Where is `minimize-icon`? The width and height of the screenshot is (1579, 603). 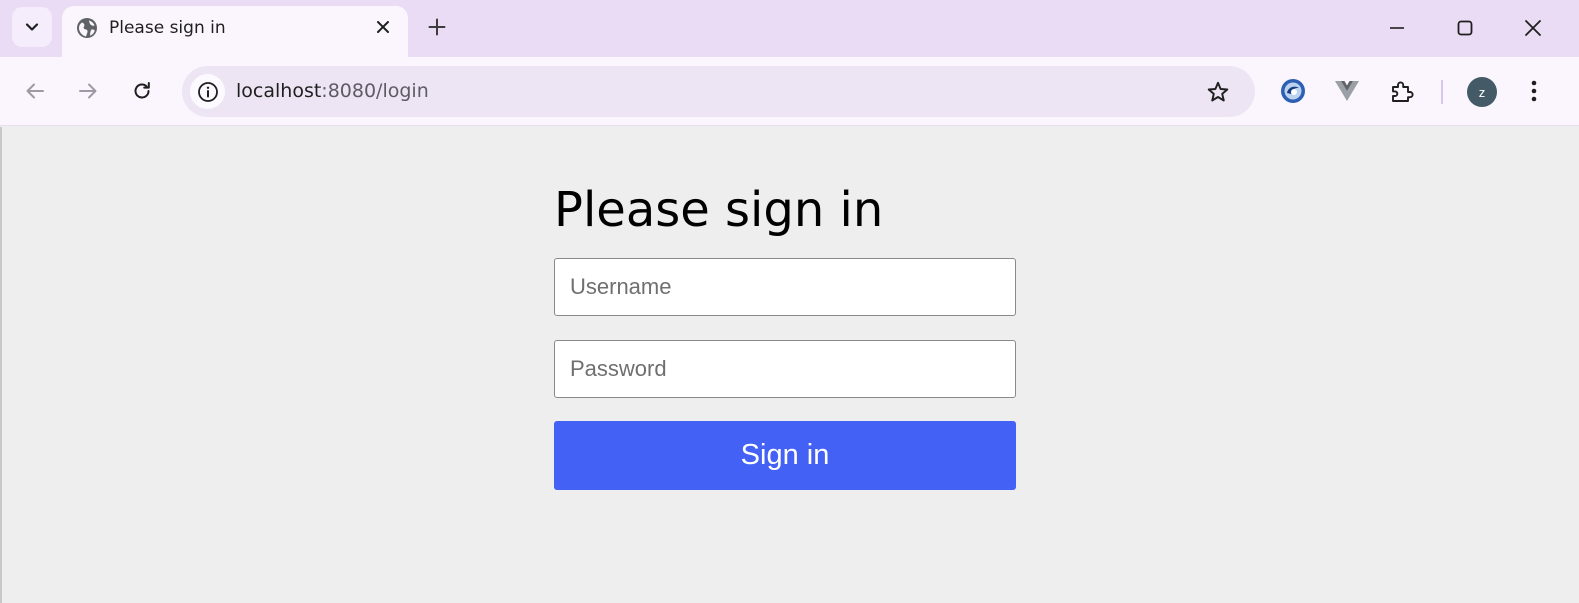 minimize-icon is located at coordinates (1397, 28).